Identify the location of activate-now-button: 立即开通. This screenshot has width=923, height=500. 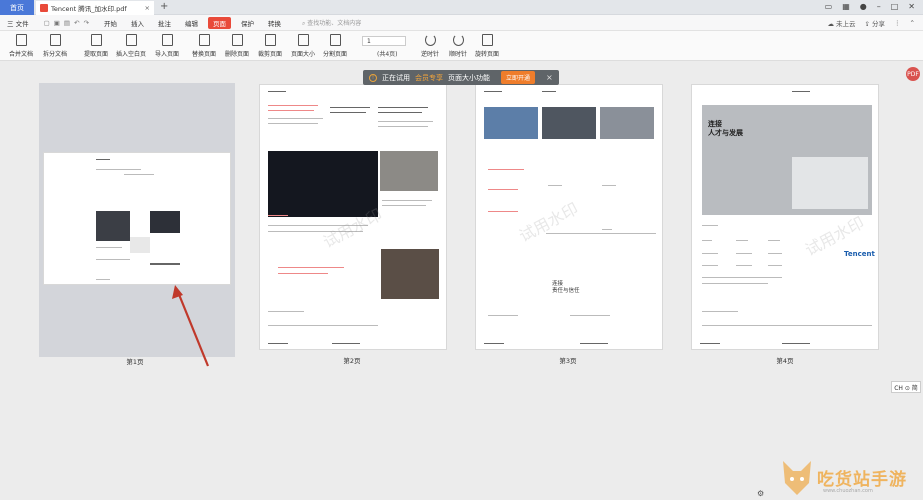
(518, 77).